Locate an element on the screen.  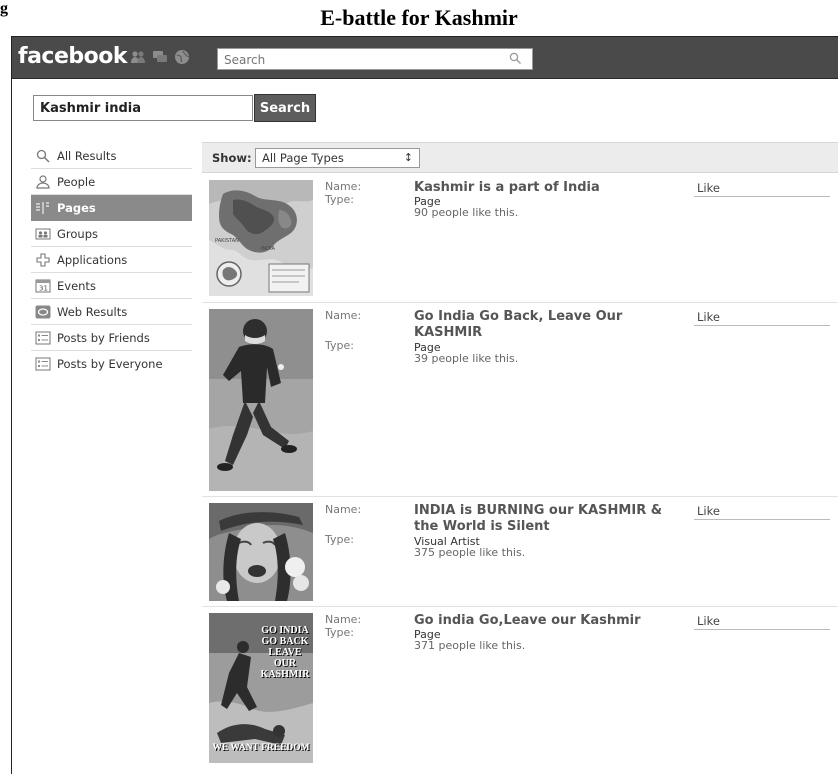
svg-text: PAKISTAN is located at coordinates (227, 241).